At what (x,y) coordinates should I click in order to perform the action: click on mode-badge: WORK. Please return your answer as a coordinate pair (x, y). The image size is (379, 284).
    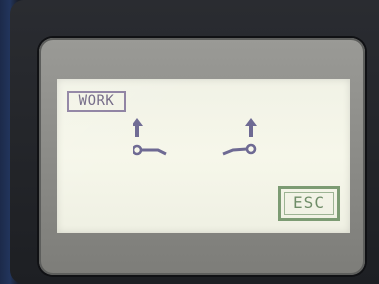
    Looking at the image, I should click on (96, 101).